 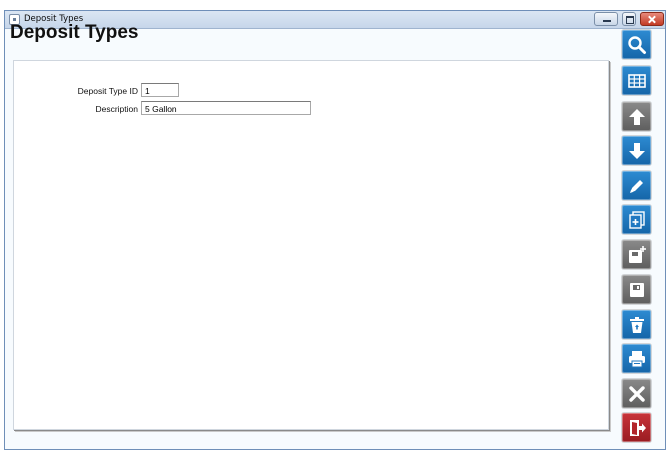 I want to click on arrow-down-icon, so click(x=636, y=150).